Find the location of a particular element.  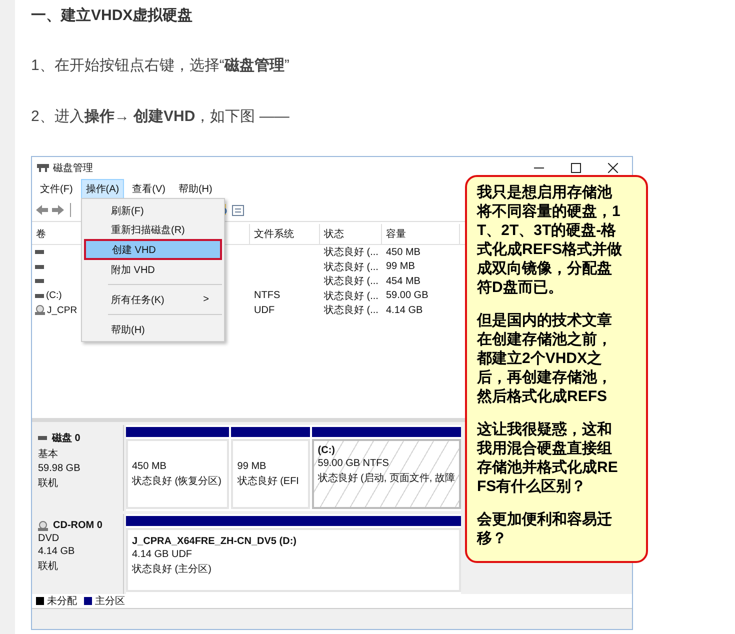

close-icon is located at coordinates (613, 168).